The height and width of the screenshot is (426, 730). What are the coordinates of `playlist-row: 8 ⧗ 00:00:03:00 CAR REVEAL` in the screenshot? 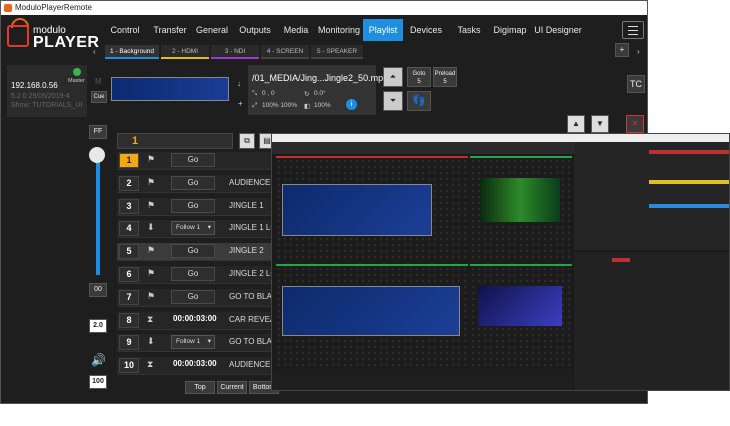 It's located at (199, 321).